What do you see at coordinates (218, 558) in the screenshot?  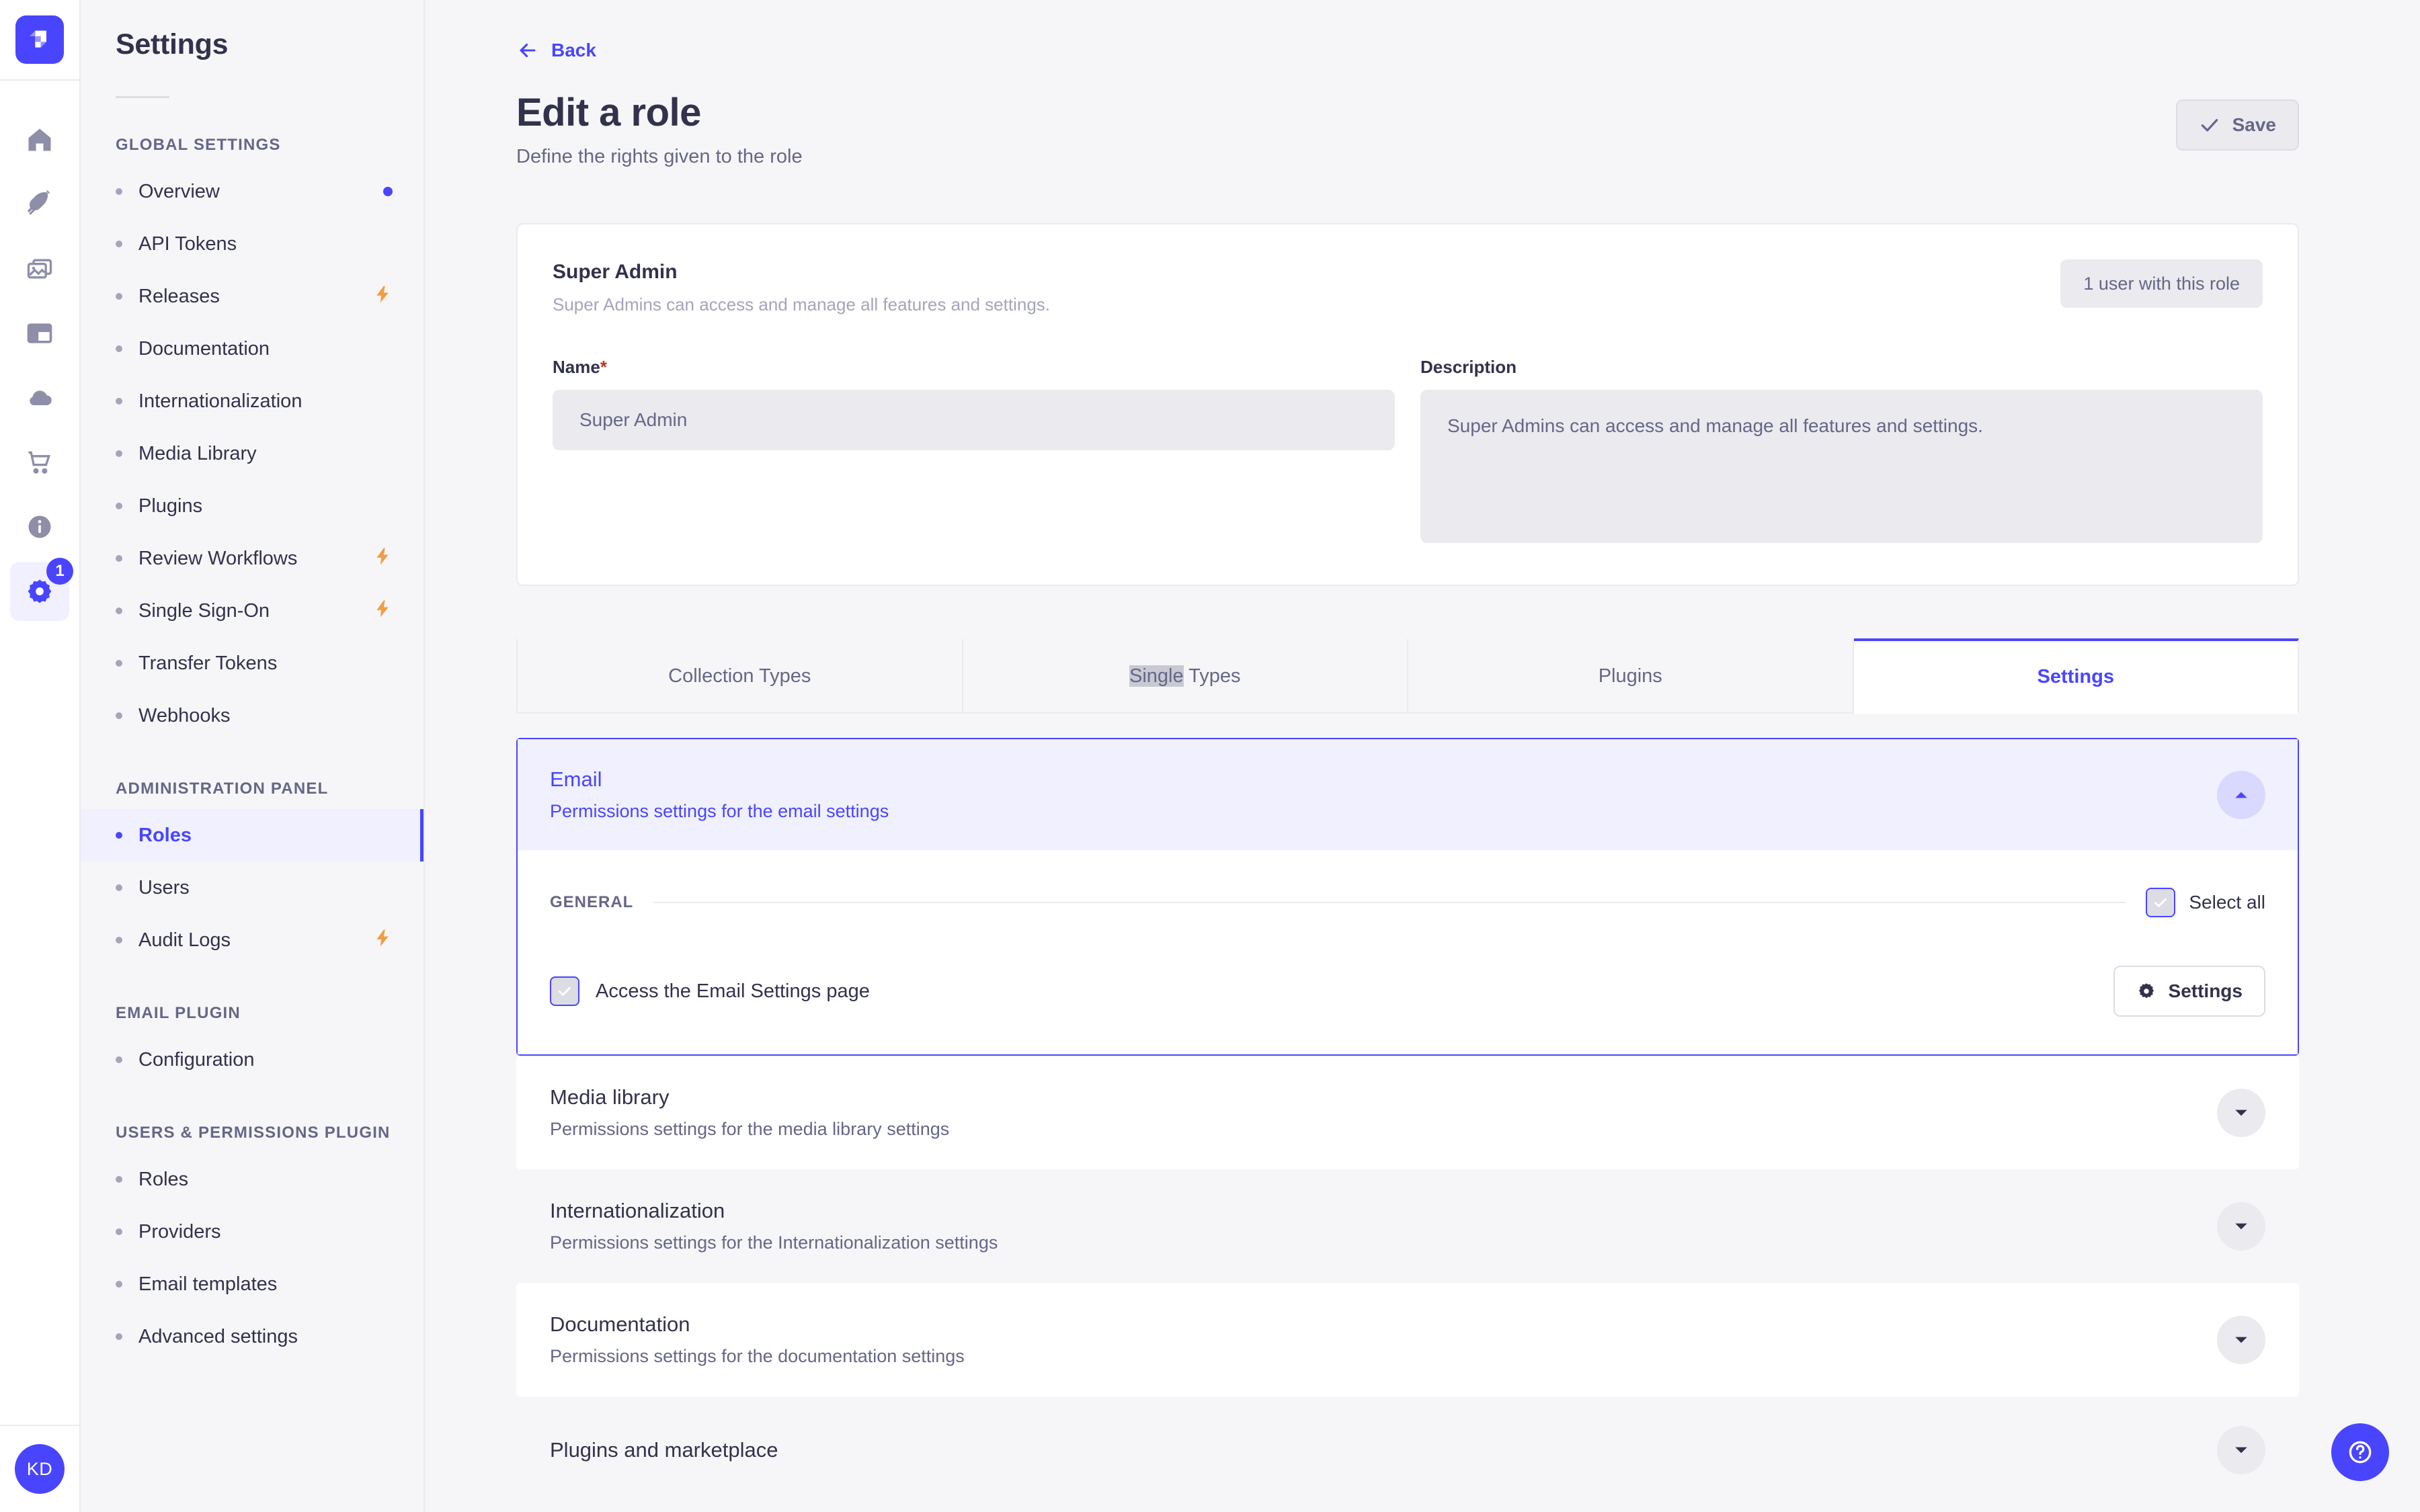 I see `sidebar-item-label: Review Workflows` at bounding box center [218, 558].